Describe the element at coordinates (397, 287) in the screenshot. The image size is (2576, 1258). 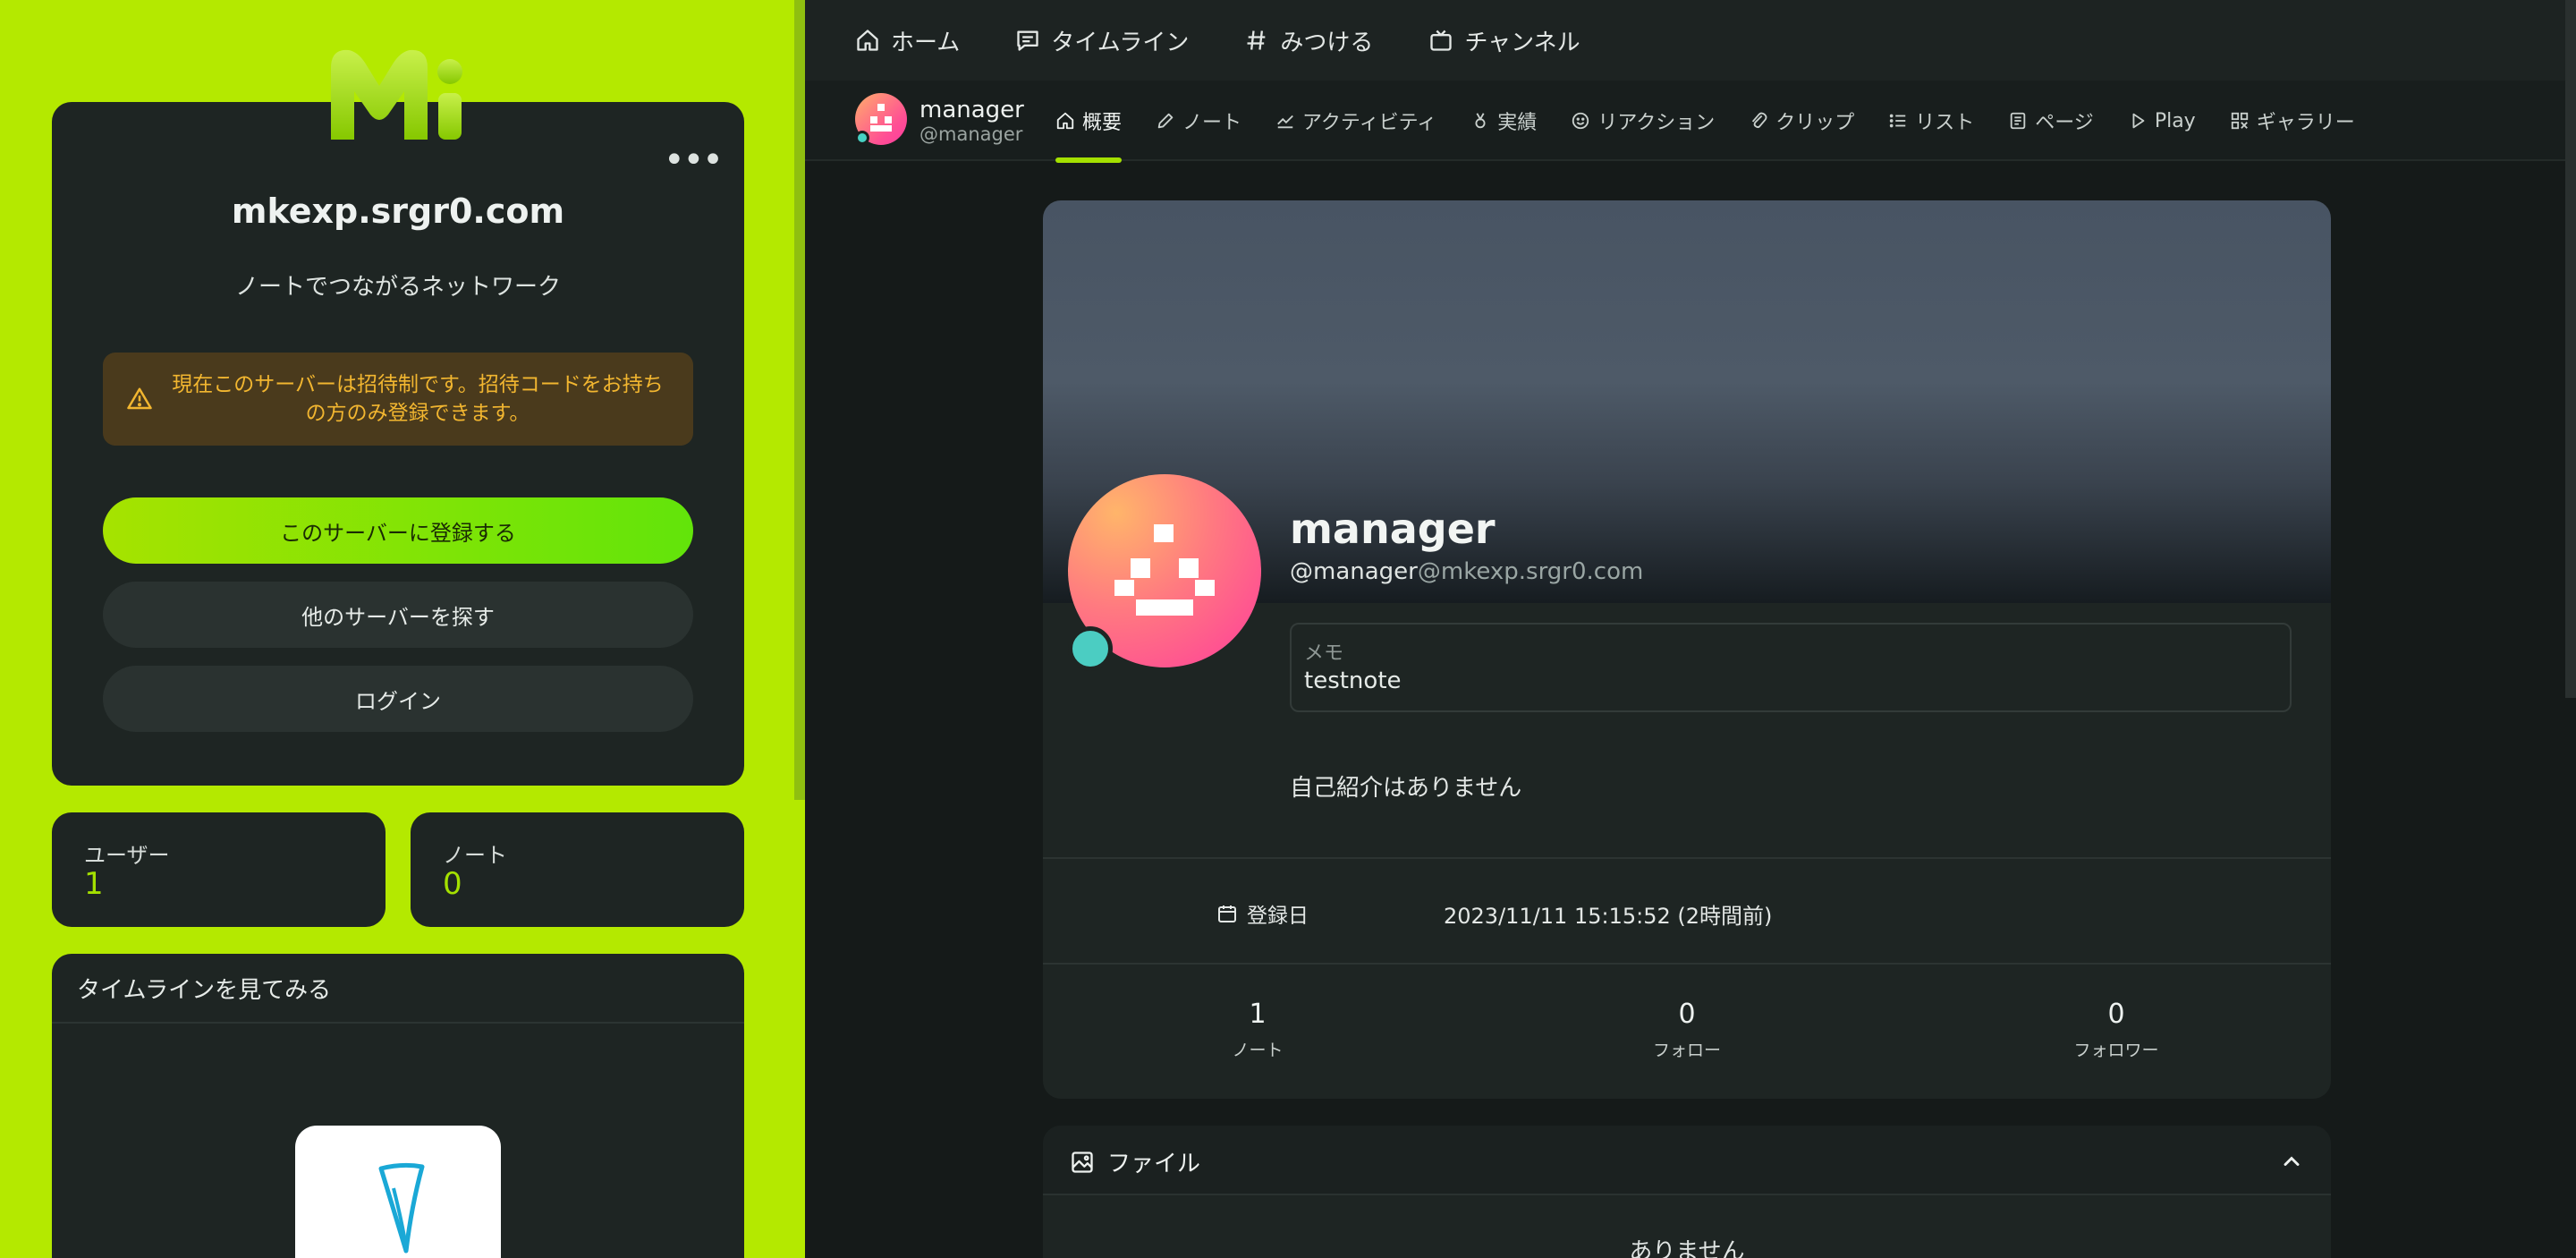
I see `server-tagline: ノートでつながるネットワーク` at that location.